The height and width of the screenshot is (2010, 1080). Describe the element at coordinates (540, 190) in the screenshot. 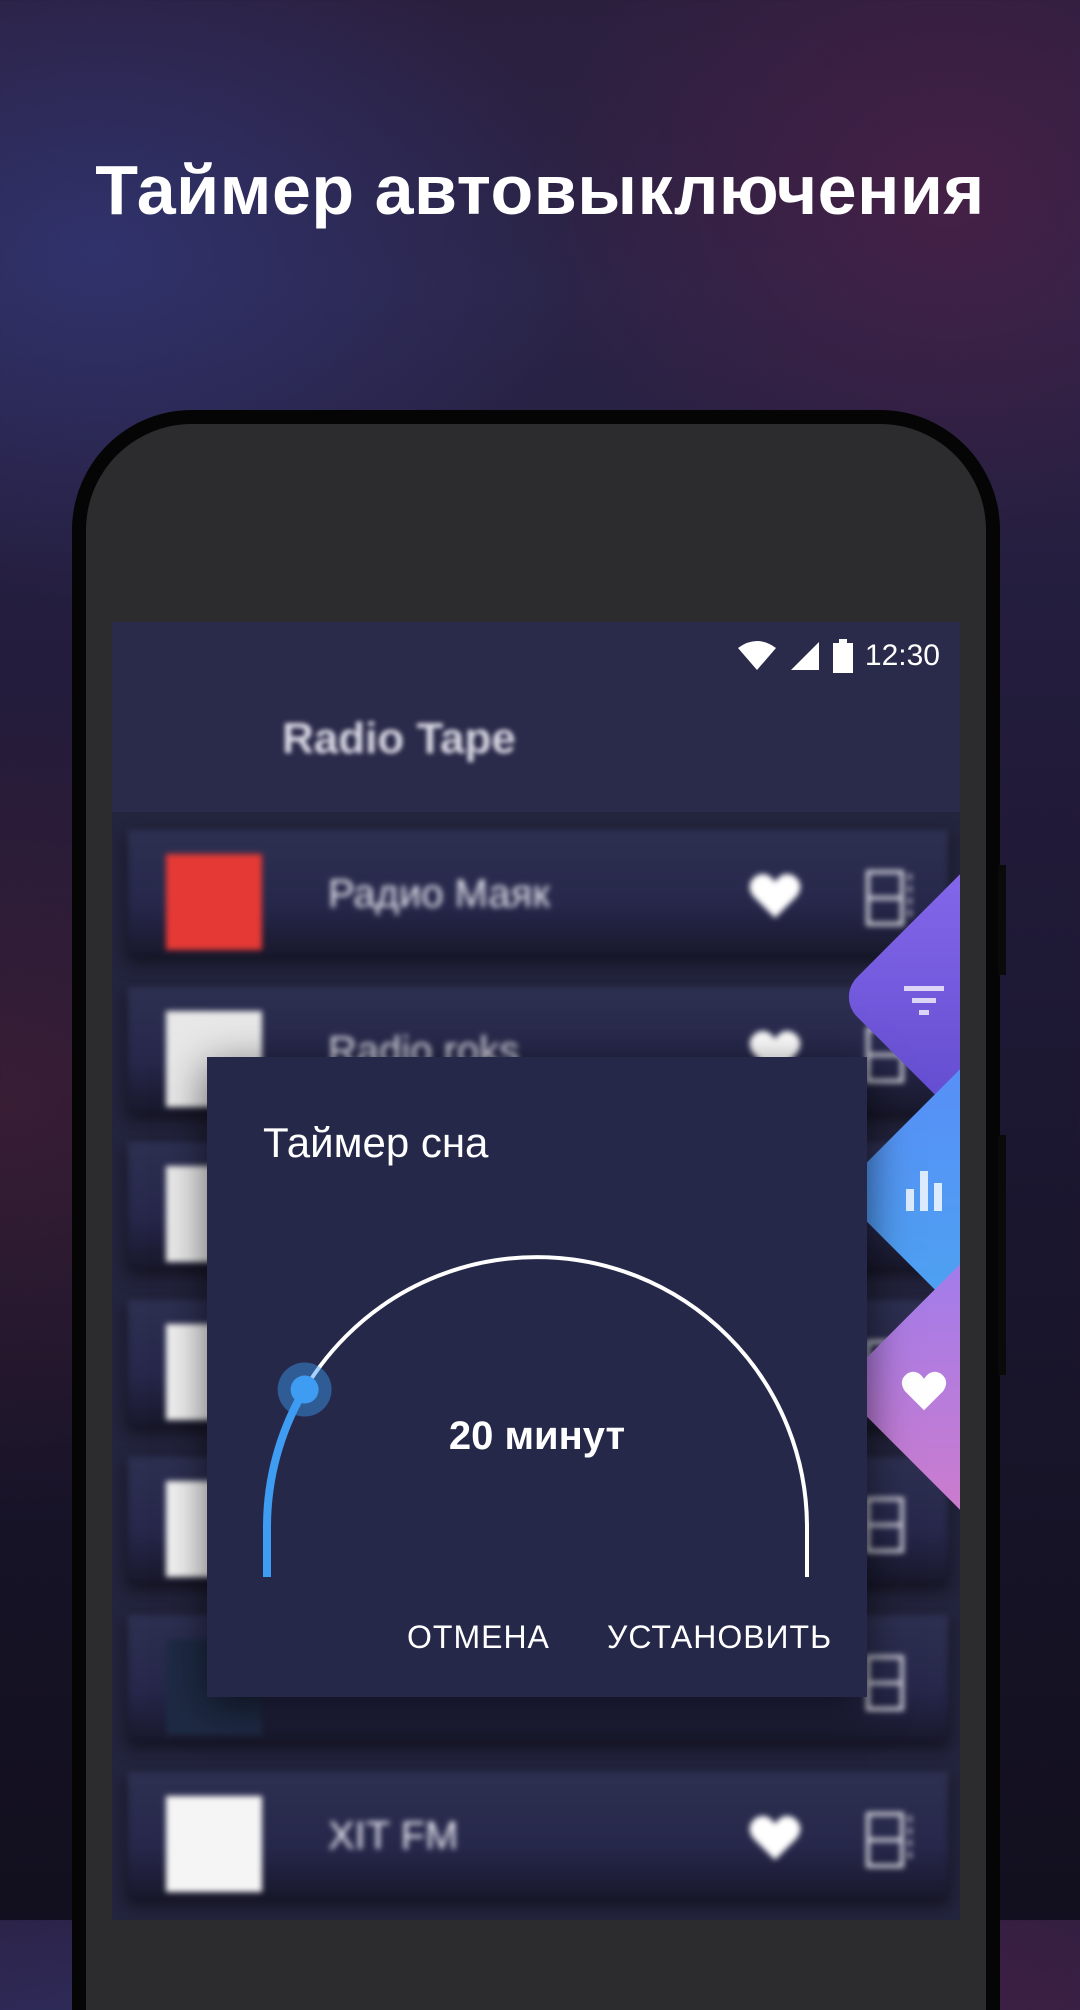

I see `headline: Таймер автовыключения` at that location.